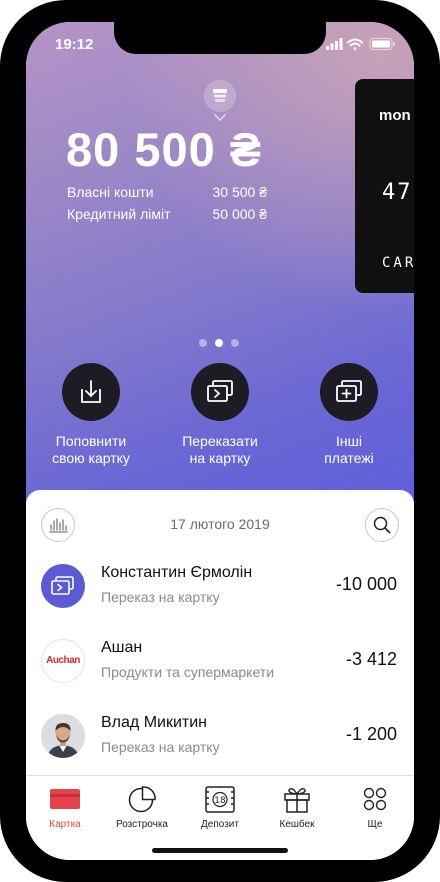 The height and width of the screenshot is (882, 440). Describe the element at coordinates (349, 449) in the screenshot. I see `other-payments-label: Інші платежі` at that location.